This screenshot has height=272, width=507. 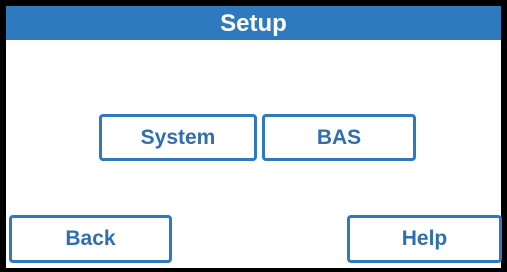 I want to click on bas-button: BAS, so click(x=339, y=137).